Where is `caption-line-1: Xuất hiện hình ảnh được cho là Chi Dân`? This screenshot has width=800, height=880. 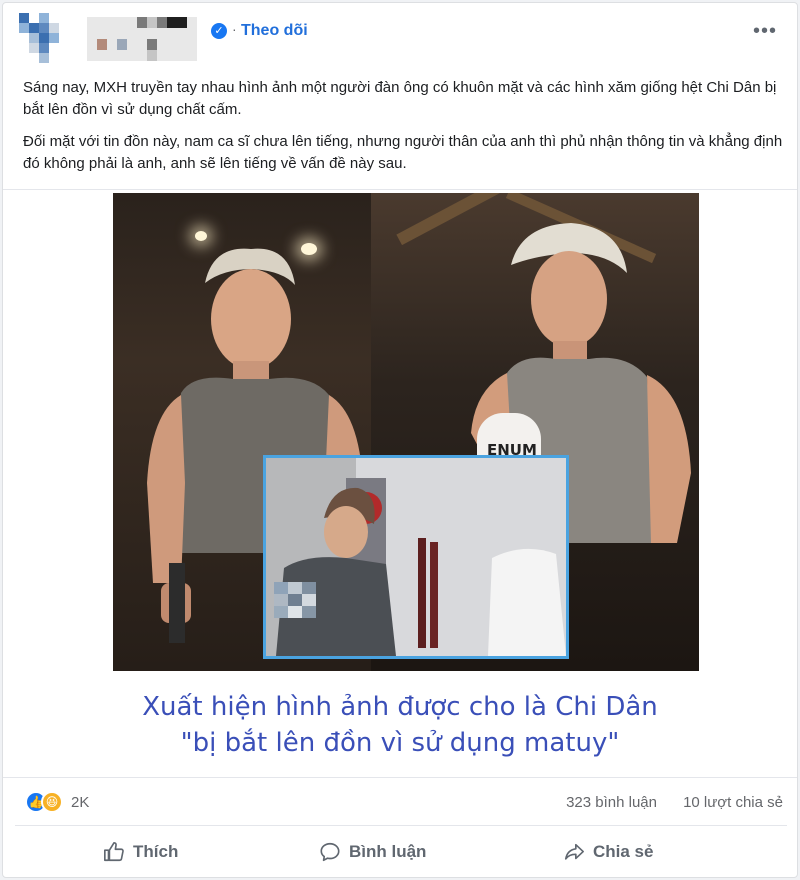
caption-line-1: Xuất hiện hình ảnh được cho là Chi Dân is located at coordinates (400, 707).